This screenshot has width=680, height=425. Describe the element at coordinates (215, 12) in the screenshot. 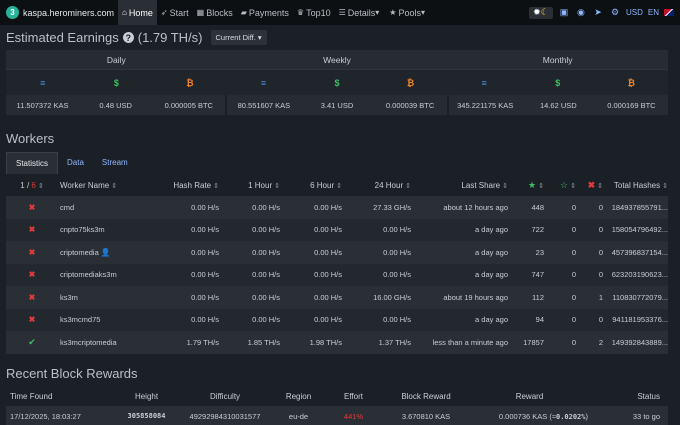

I see `nav-blocks: ▦ Blocks` at that location.